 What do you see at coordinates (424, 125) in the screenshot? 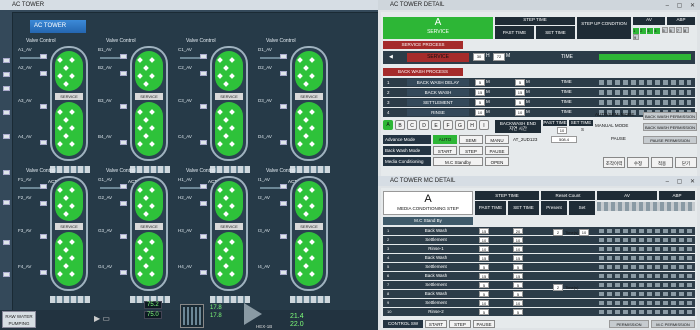
I see `tower-select-button: D` at bounding box center [424, 125].